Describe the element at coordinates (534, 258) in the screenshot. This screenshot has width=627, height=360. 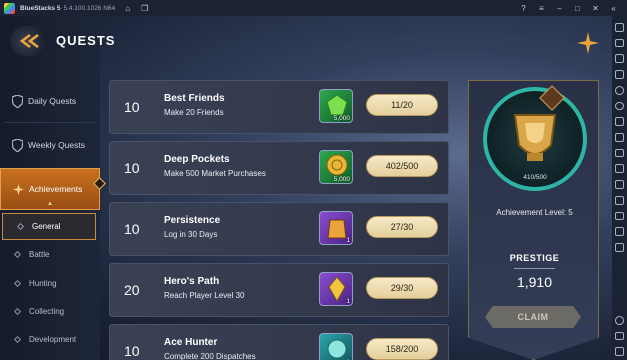
I see `prestige-label: PRESTIGE` at that location.